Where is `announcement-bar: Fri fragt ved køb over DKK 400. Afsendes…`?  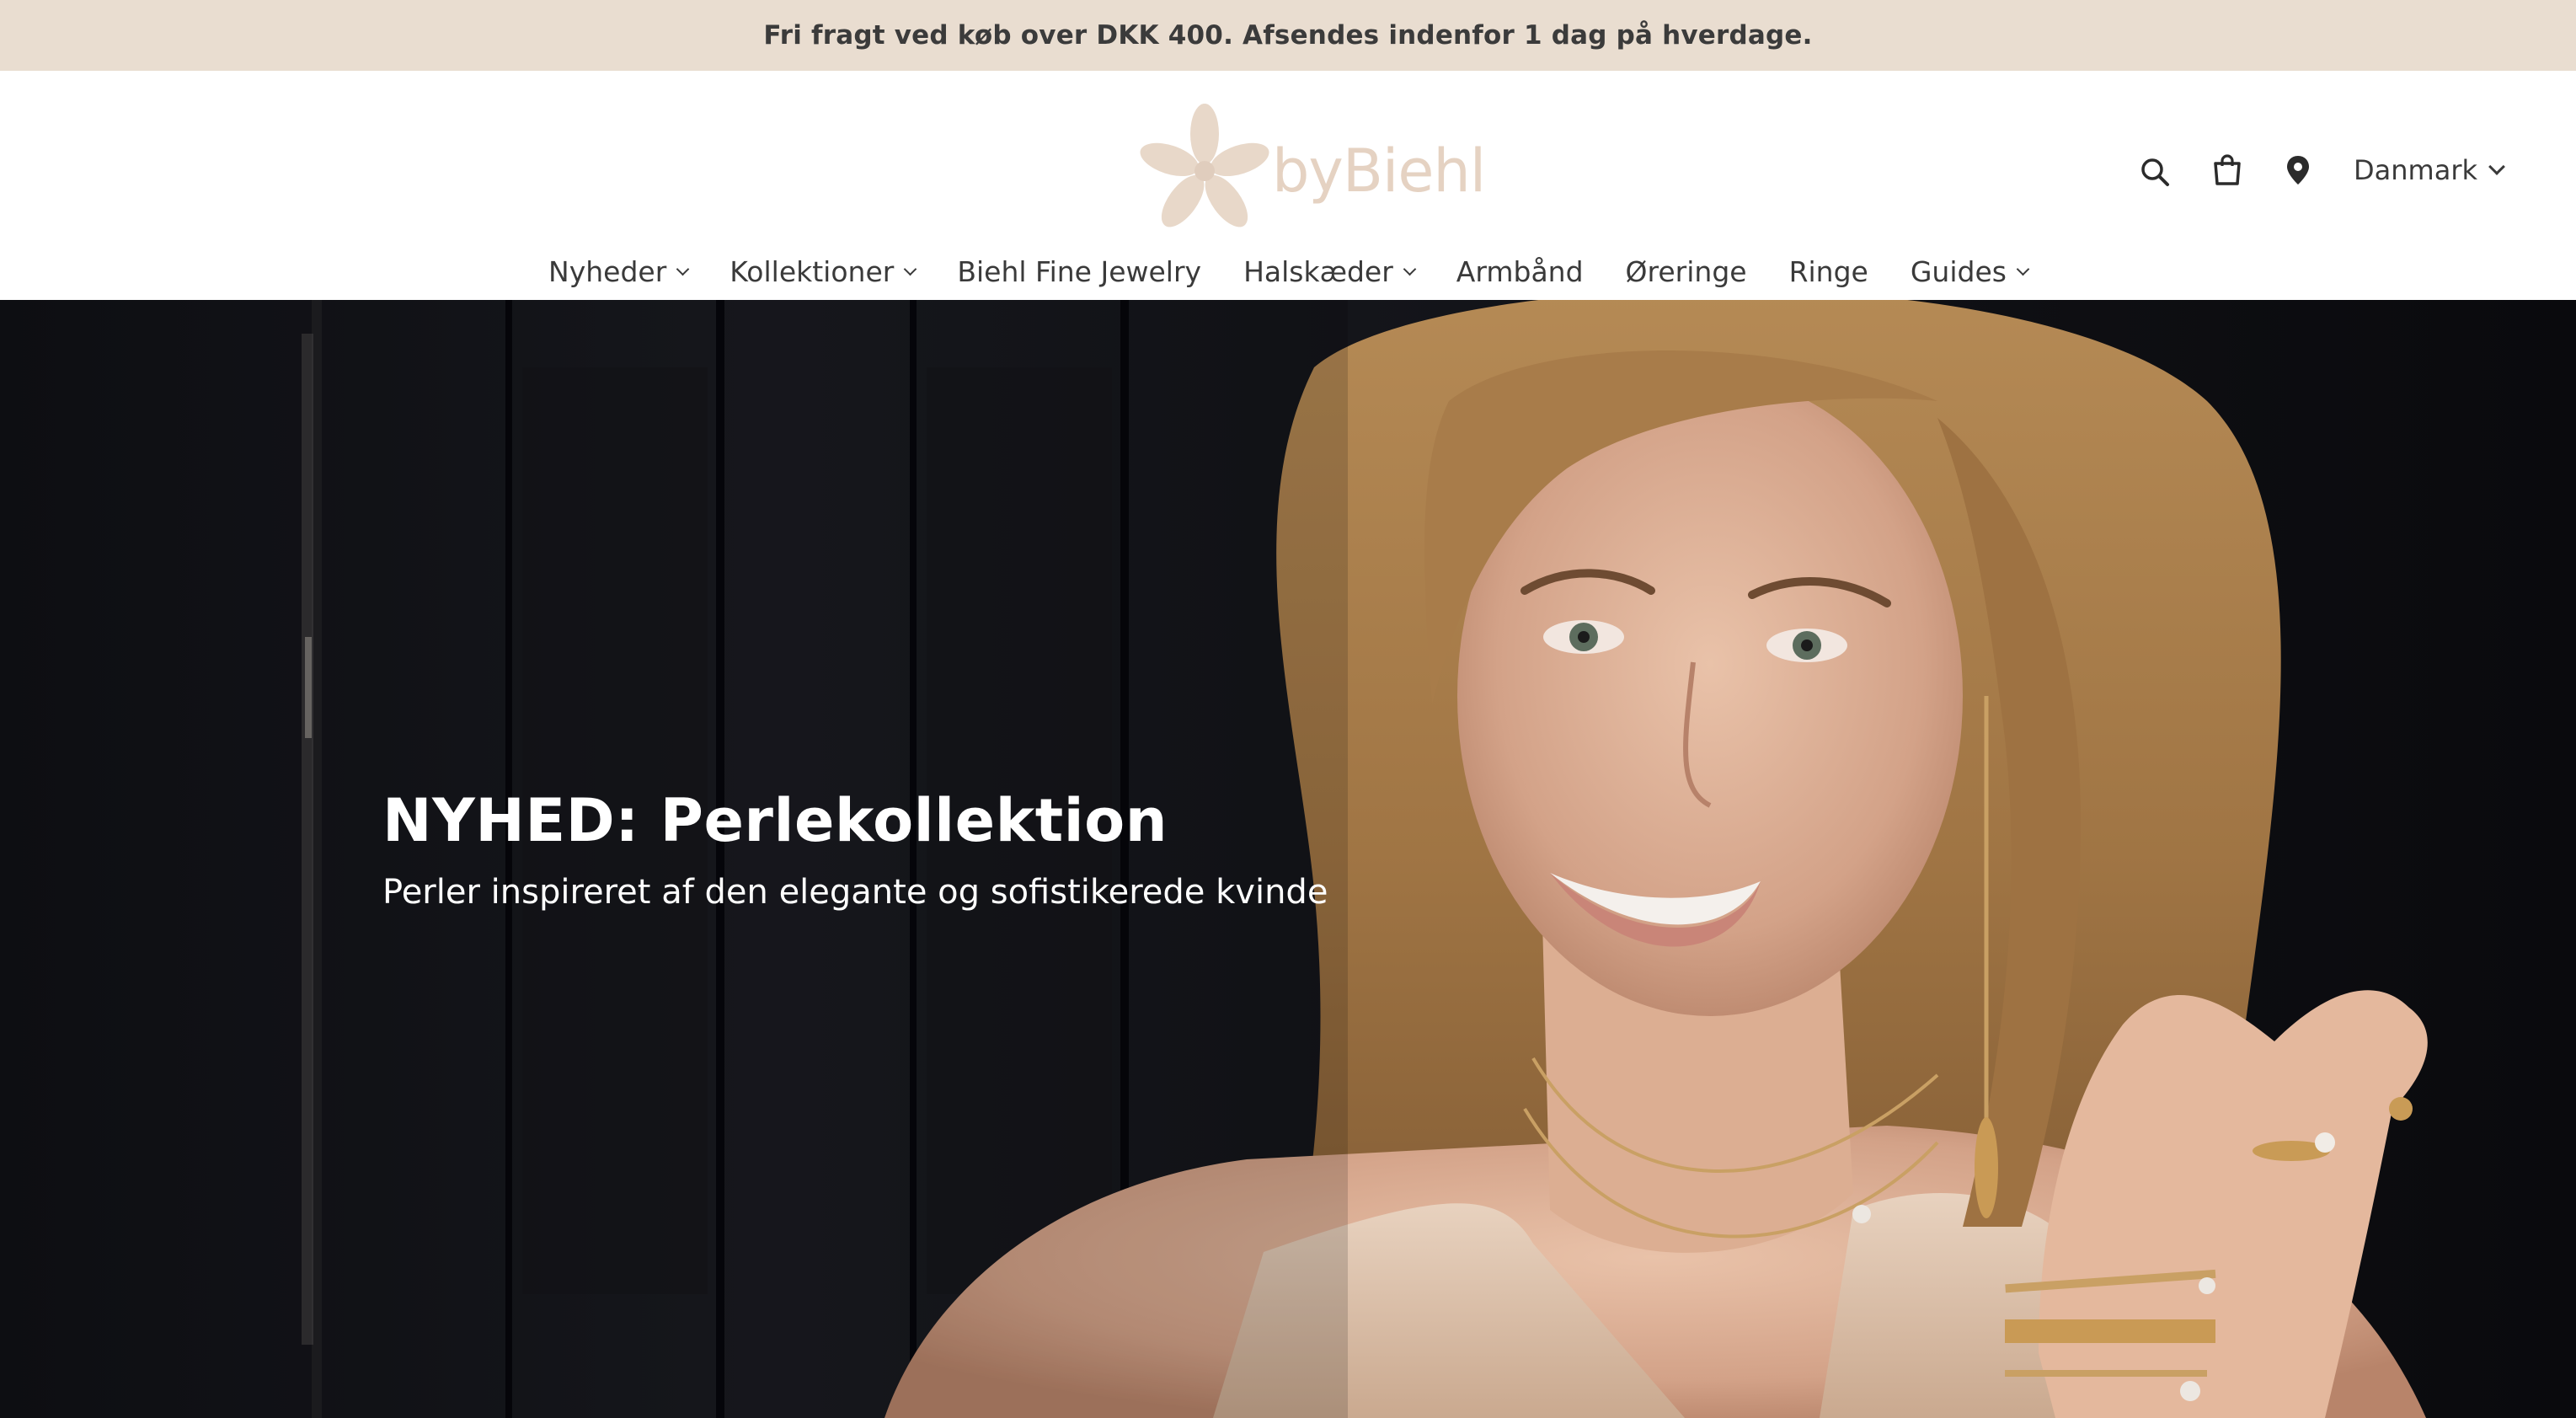
announcement-bar: Fri fragt ved køb over DKK 400. Afsendes… is located at coordinates (1288, 35).